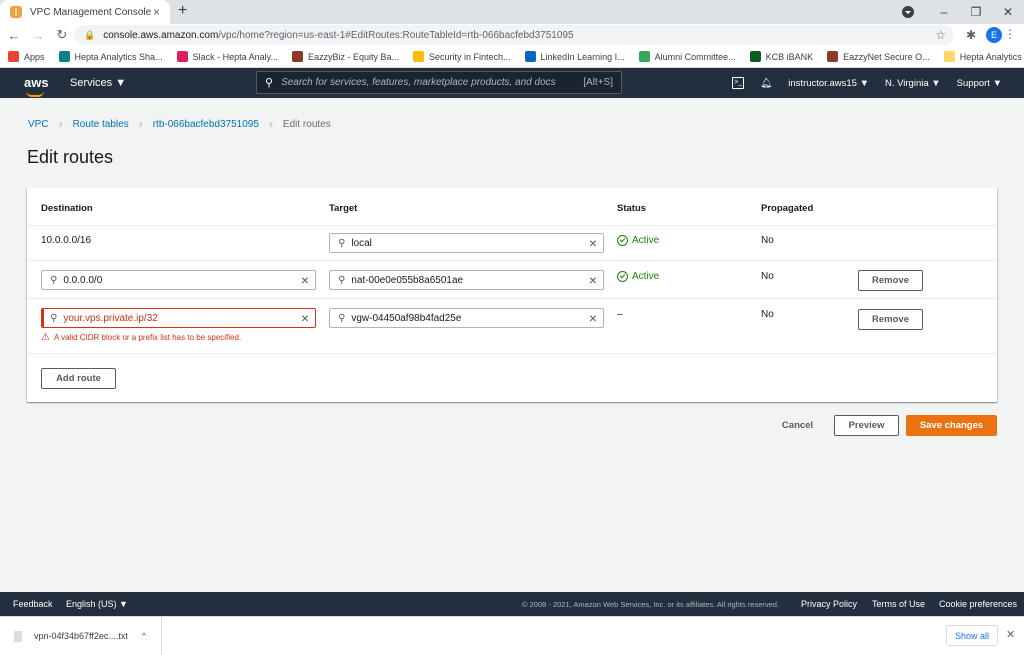 This screenshot has height=655, width=1024. Describe the element at coordinates (622, 240) in the screenshot. I see `check-circle-icon` at that location.